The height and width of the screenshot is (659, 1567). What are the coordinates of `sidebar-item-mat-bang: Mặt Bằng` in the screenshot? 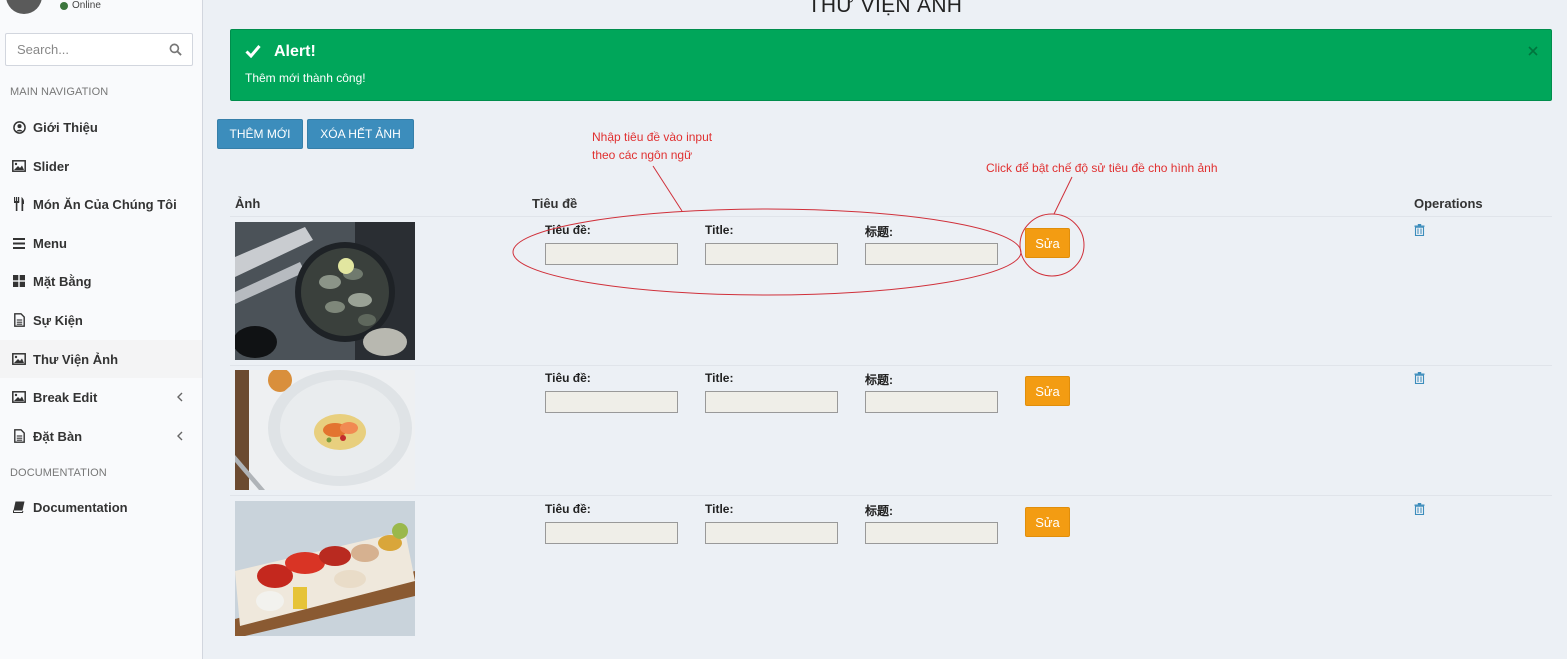 It's located at (101, 281).